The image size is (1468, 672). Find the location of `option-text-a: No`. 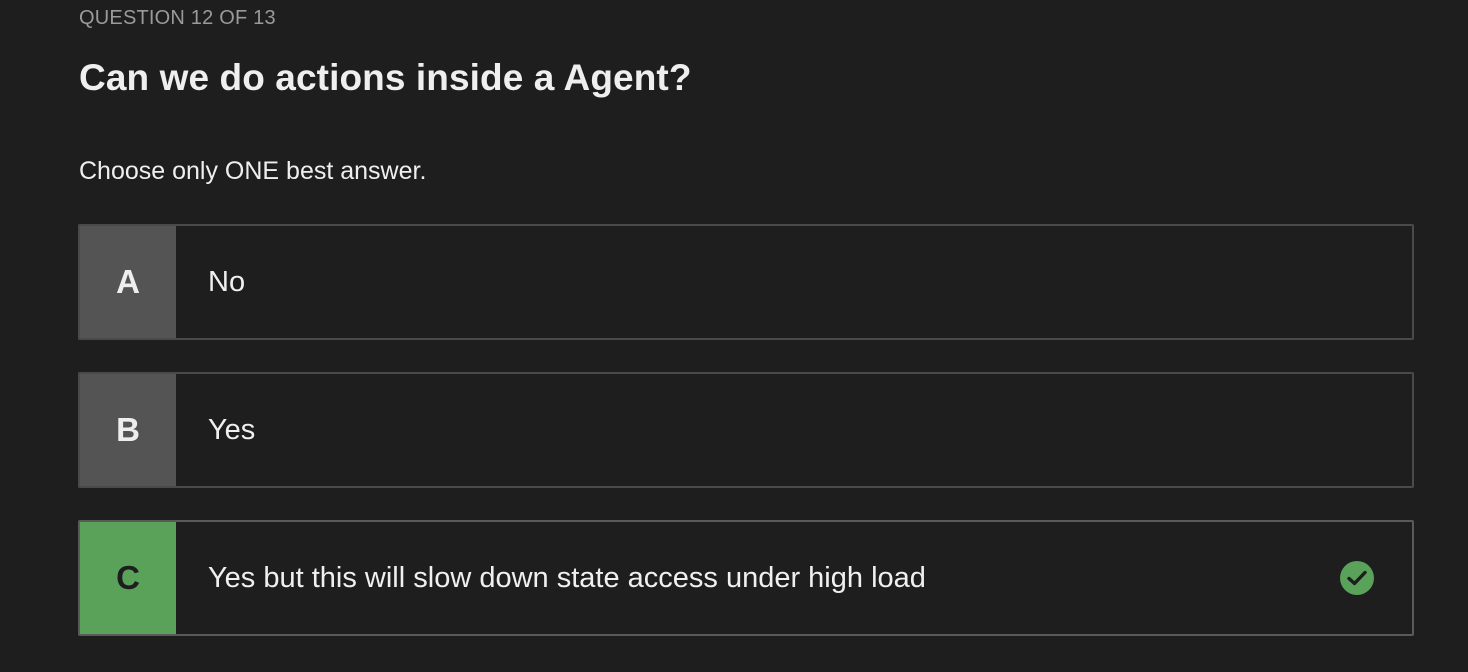

option-text-a: No is located at coordinates (227, 281).